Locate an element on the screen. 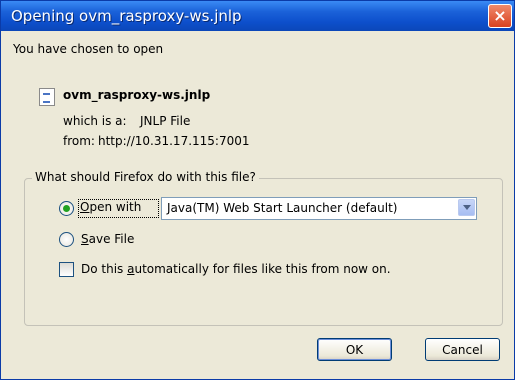  application-select: Java(TM) Web Start Launcher (default) is located at coordinates (319, 208).